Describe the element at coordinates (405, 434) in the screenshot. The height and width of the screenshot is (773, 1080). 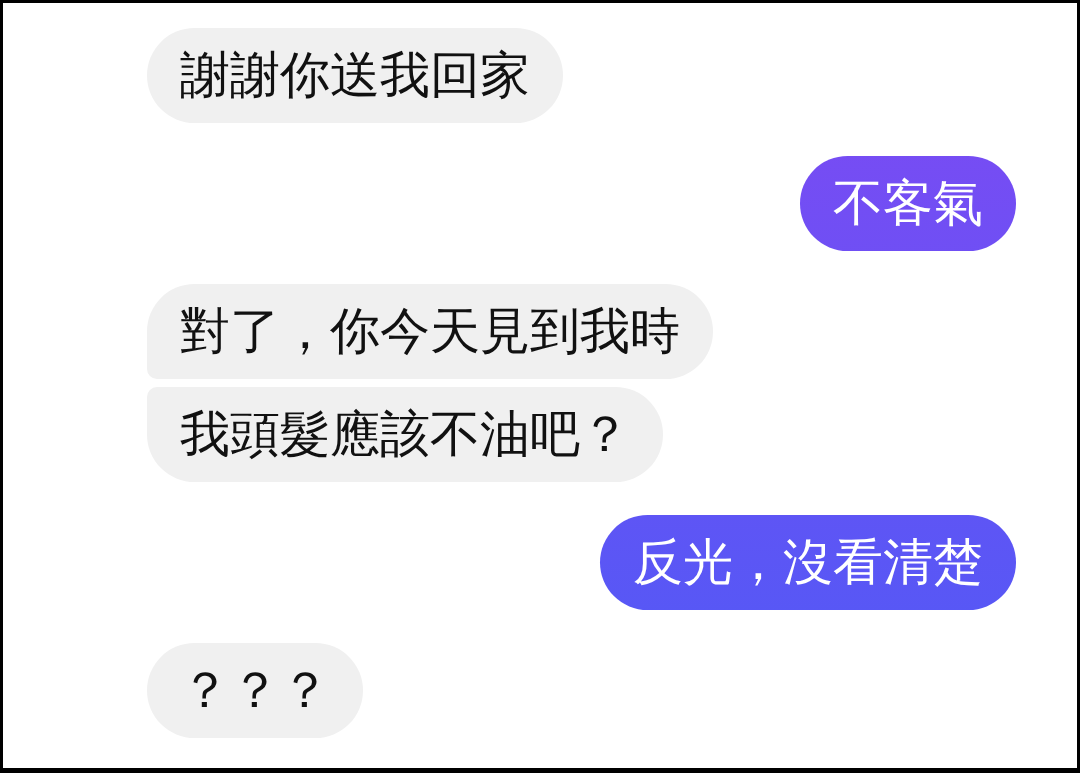
I see `message-bubble: 我頭髮應該不油吧？` at that location.